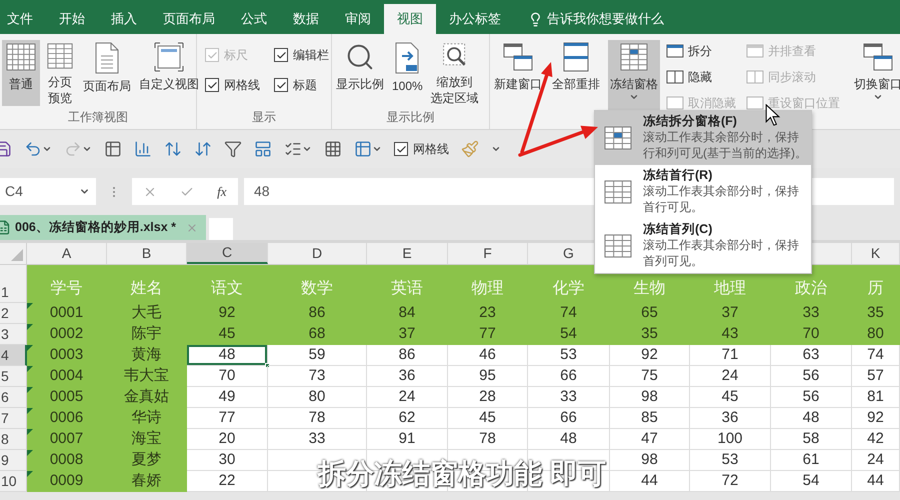  Describe the element at coordinates (730, 334) in the screenshot. I see `table-cell: 43` at that location.